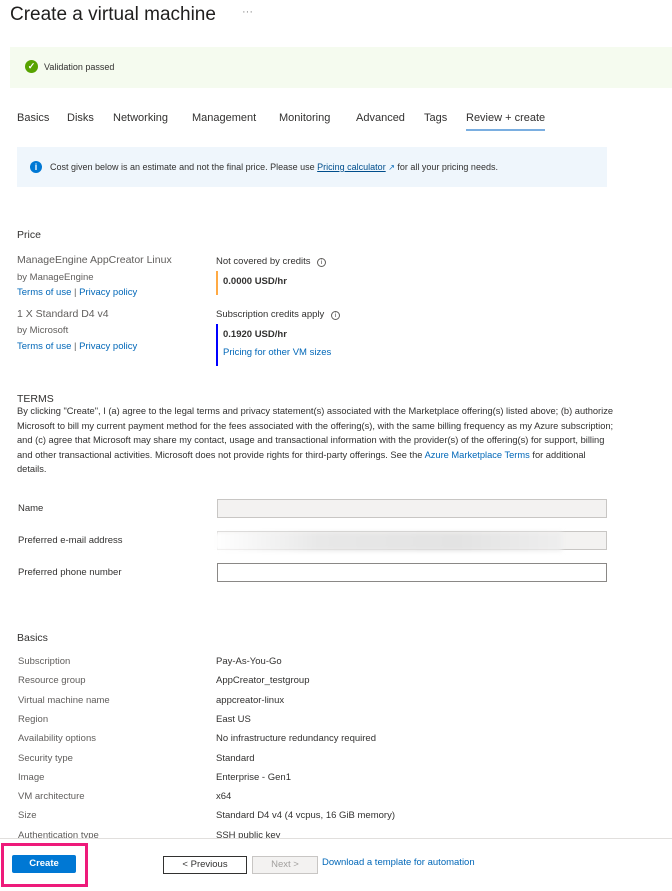  Describe the element at coordinates (70, 572) in the screenshot. I see `phone-label: Preferred phone number` at that location.